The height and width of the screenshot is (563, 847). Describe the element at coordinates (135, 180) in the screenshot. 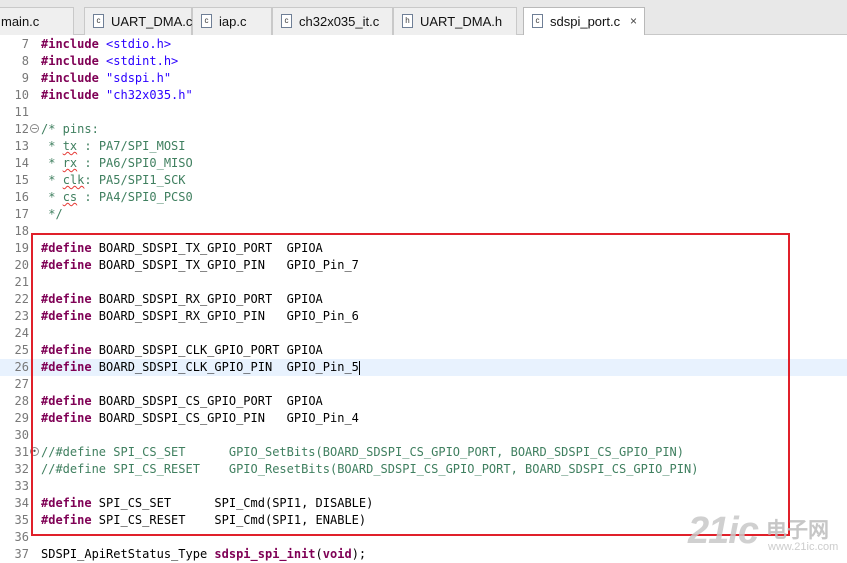

I see `code-token: : PA5/SPI1_SCK` at that location.